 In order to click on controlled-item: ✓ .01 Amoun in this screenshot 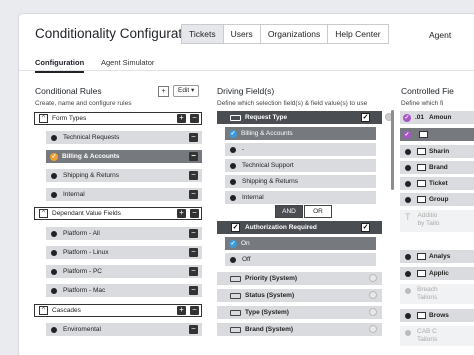, I will do `click(437, 117)`.